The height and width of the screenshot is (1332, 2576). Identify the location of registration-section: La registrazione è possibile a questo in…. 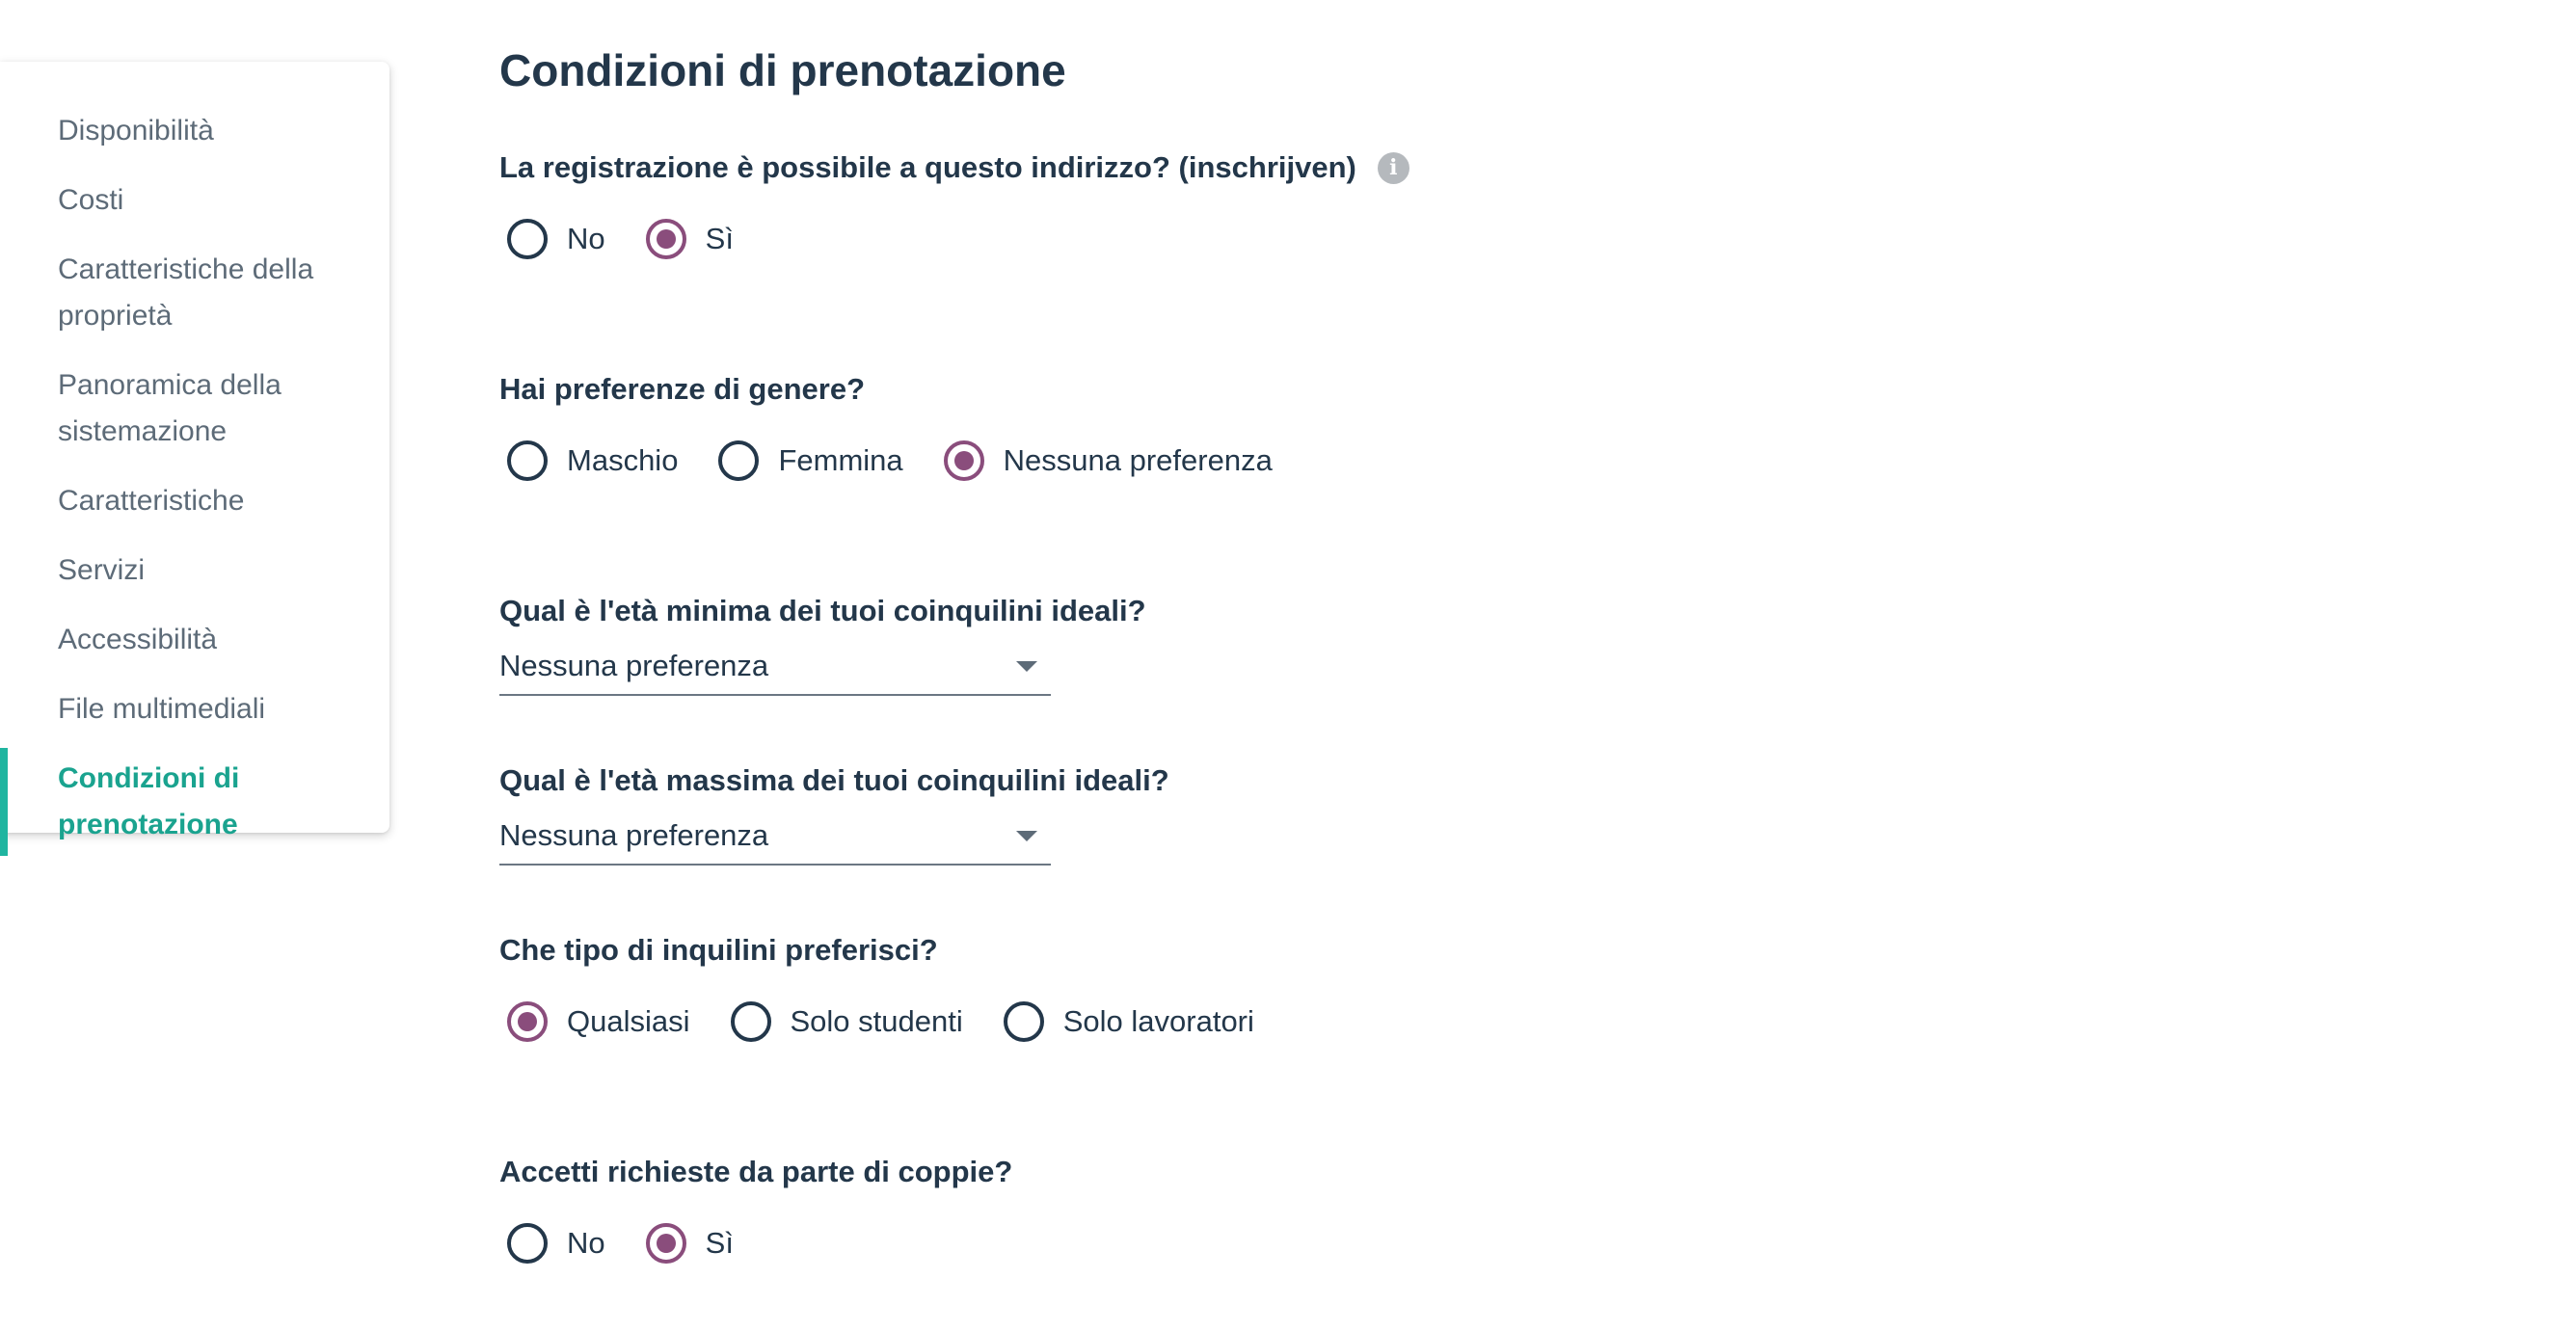
(1270, 203).